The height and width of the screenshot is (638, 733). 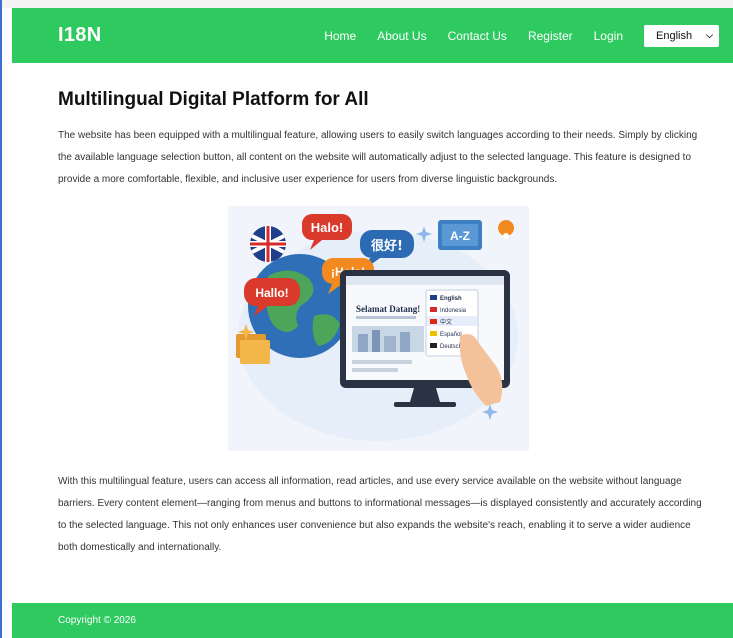 What do you see at coordinates (453, 311) in the screenshot?
I see `svg-text: Indonesia` at bounding box center [453, 311].